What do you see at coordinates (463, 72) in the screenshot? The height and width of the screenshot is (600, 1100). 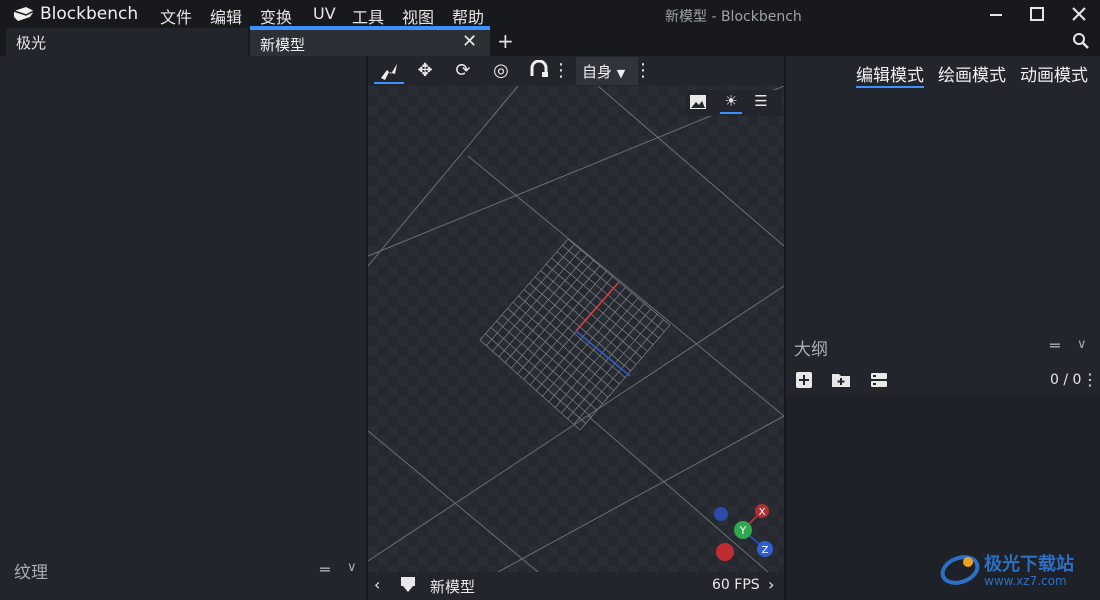 I see `rotate-icon: ⟳` at bounding box center [463, 72].